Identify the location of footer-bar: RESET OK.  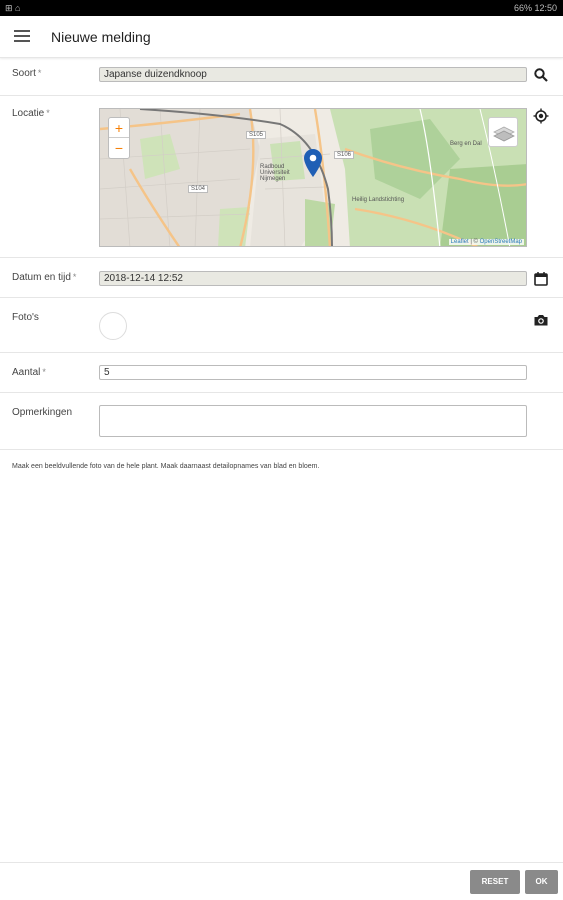
(281, 881).